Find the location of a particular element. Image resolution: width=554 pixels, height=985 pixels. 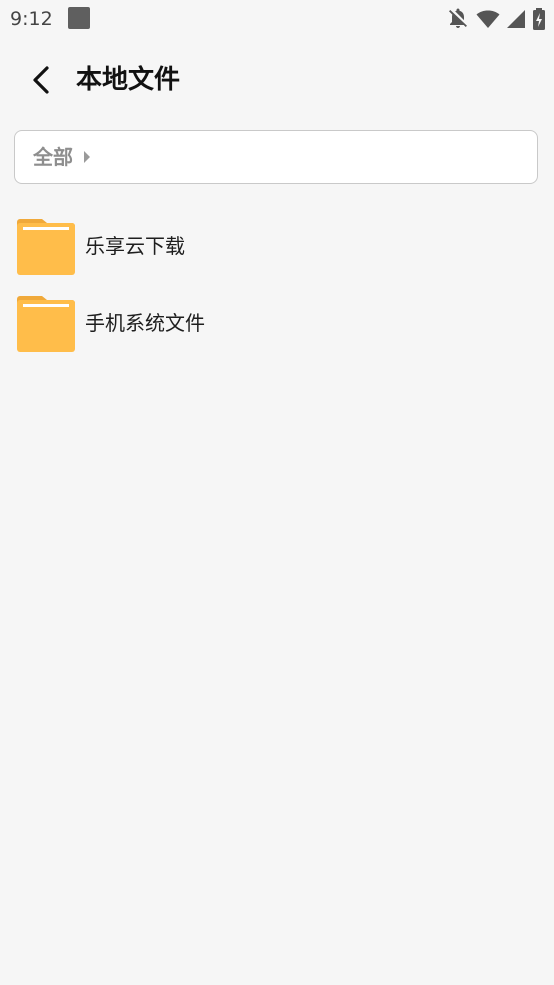

breadcrumb: 全部 is located at coordinates (276, 157).